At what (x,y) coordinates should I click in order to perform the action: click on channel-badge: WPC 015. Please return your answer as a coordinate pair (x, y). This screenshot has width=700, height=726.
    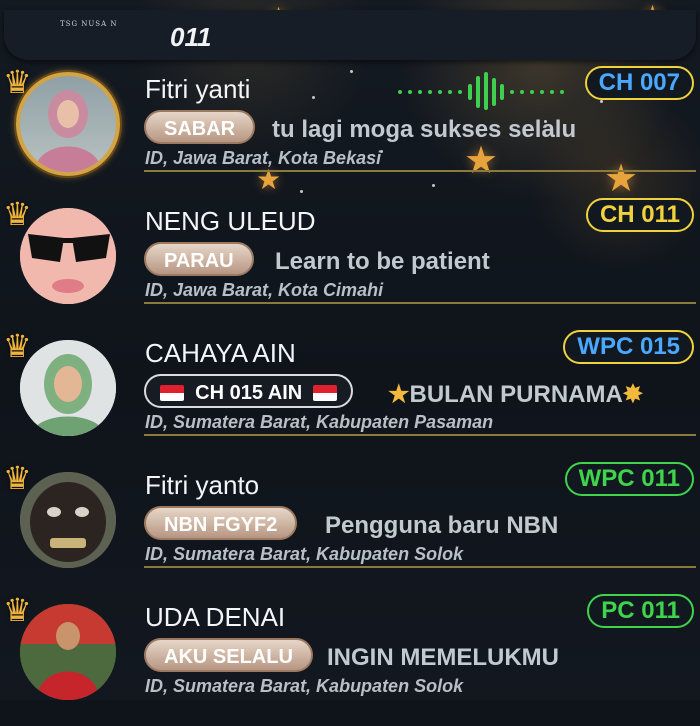
    Looking at the image, I should click on (628, 347).